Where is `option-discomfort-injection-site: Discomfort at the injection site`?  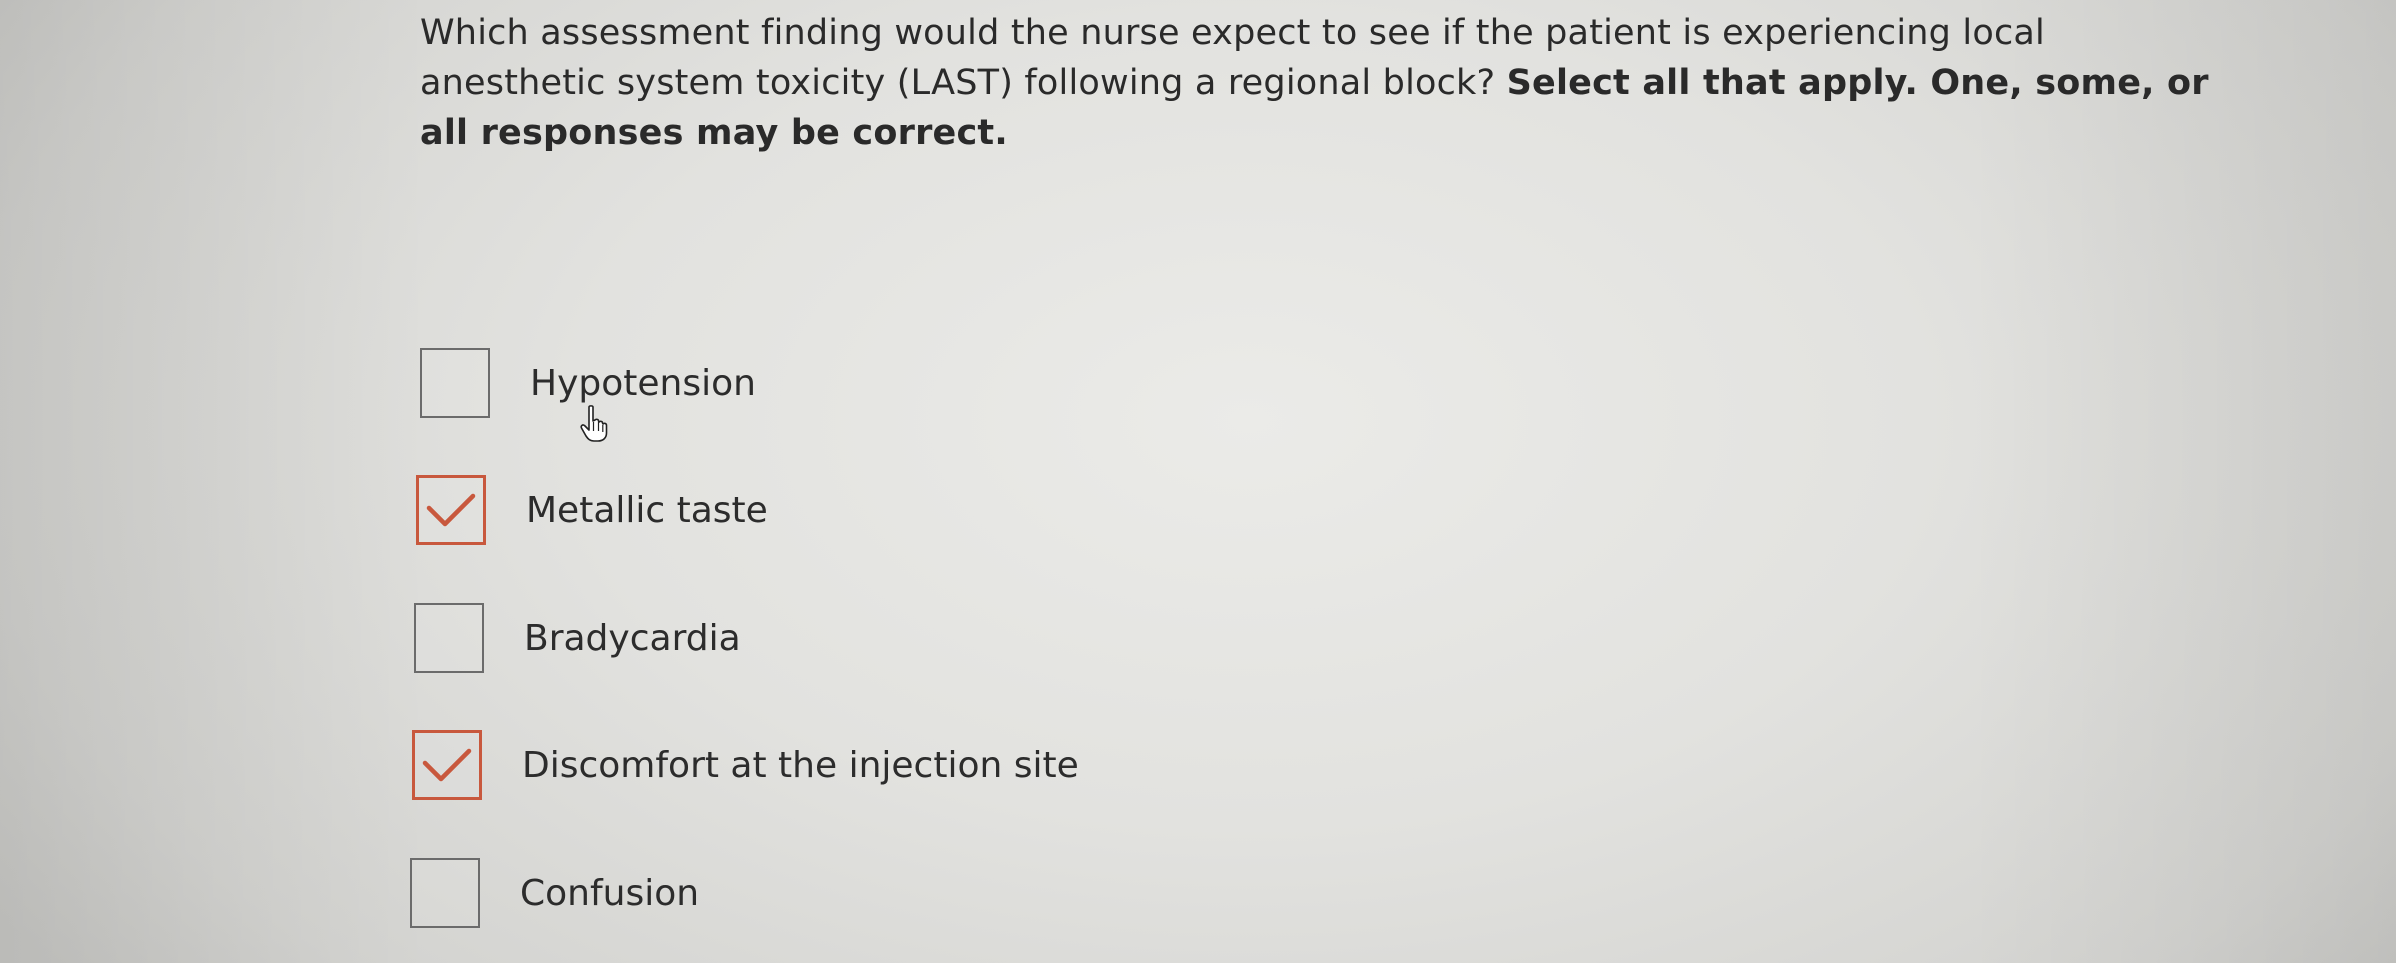 option-discomfort-injection-site: Discomfort at the injection site is located at coordinates (745, 765).